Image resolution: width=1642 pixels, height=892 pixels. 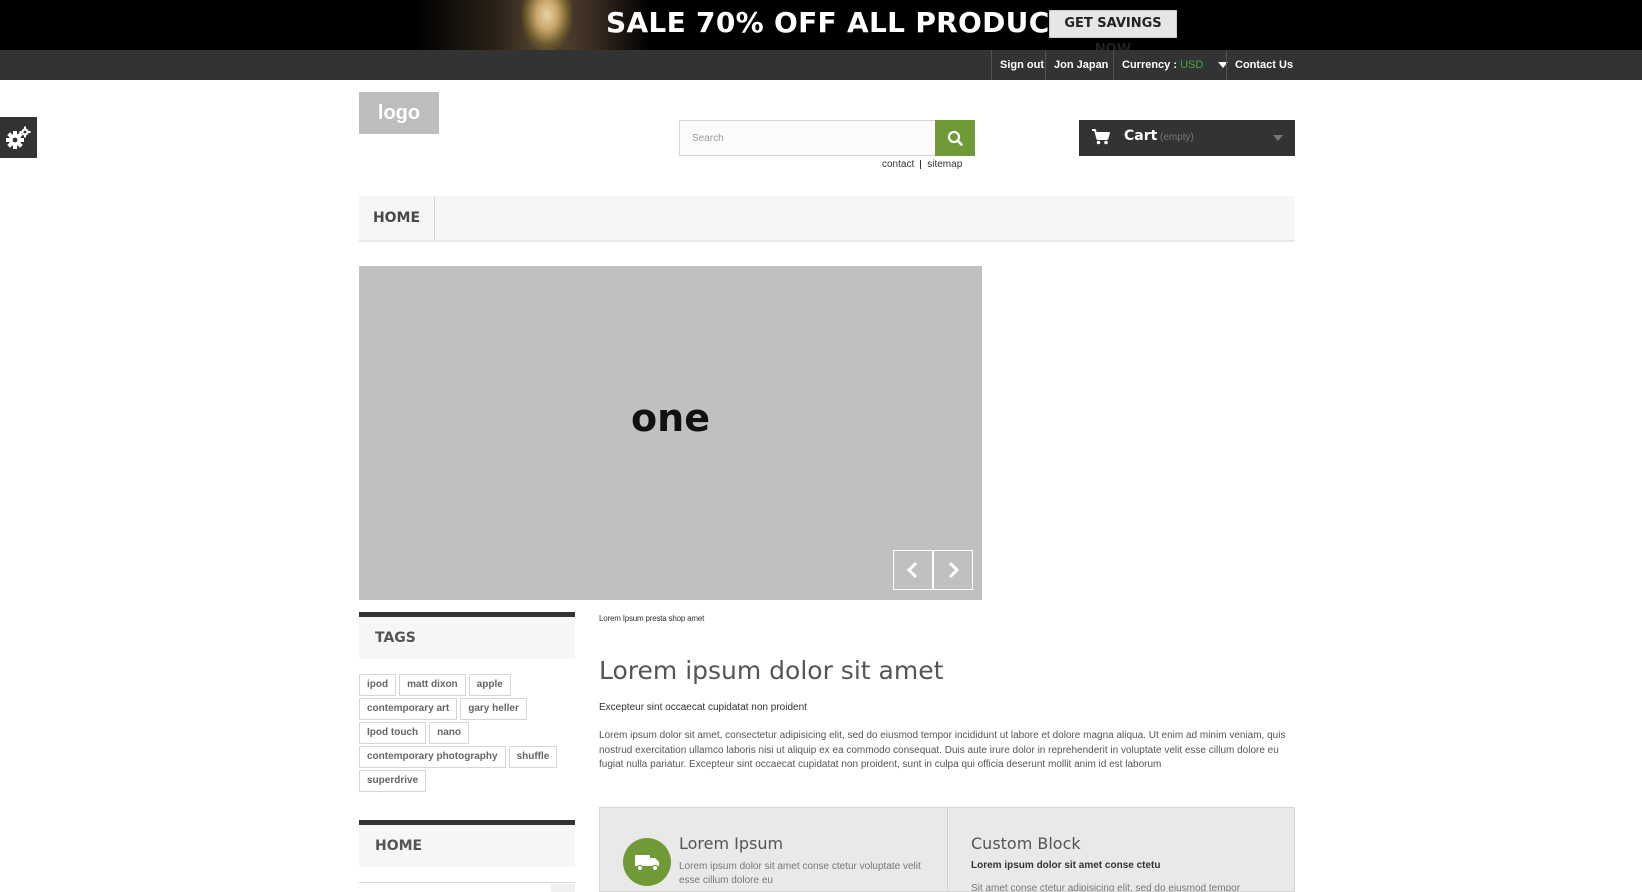 I want to click on truck-icon, so click(x=647, y=863).